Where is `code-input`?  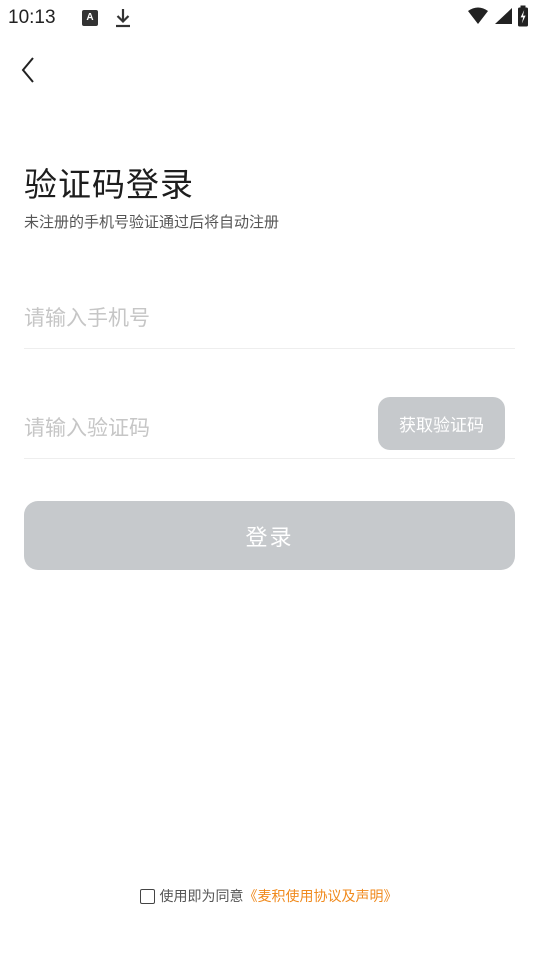 code-input is located at coordinates (194, 428).